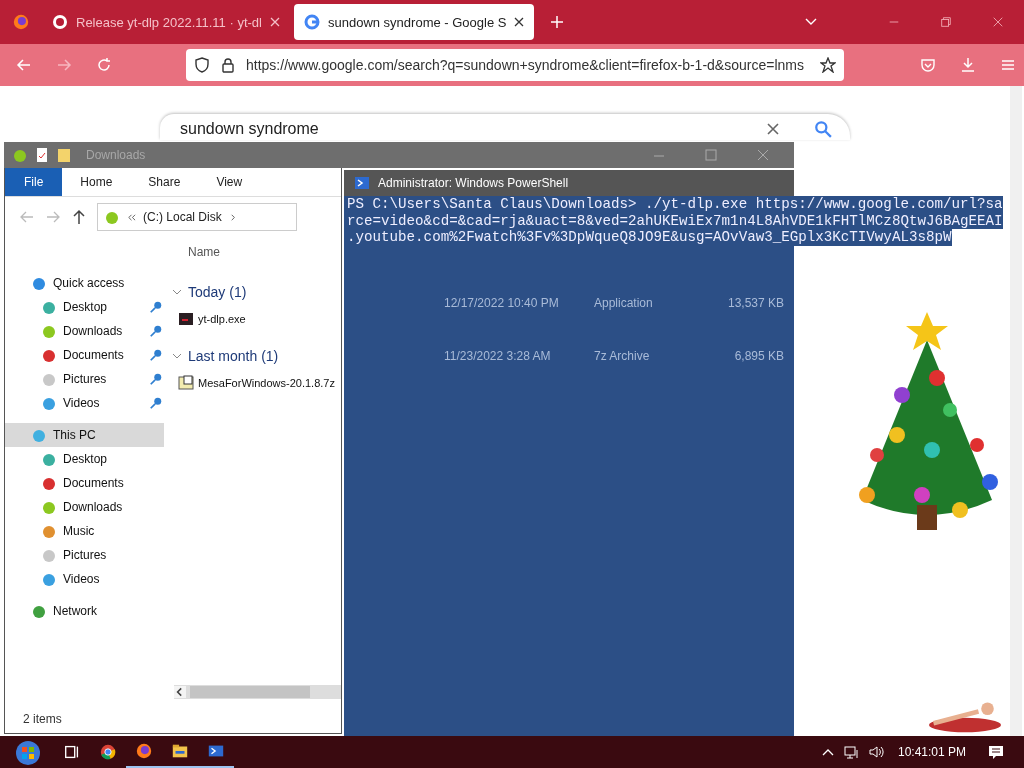  I want to click on ribbon-tab: File, so click(34, 182).